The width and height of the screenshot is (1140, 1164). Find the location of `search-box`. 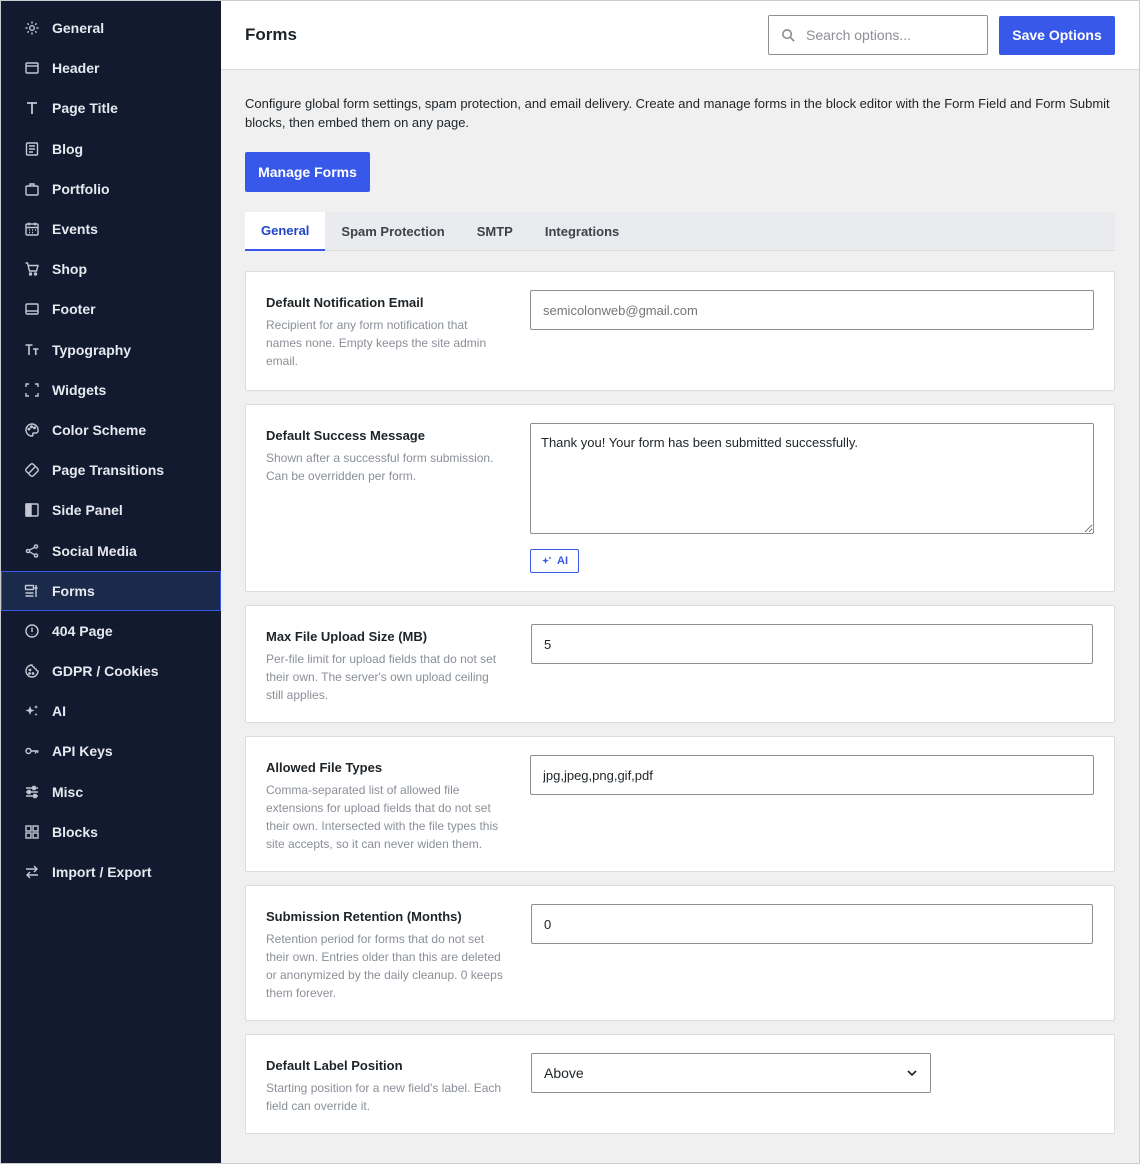

search-box is located at coordinates (878, 35).